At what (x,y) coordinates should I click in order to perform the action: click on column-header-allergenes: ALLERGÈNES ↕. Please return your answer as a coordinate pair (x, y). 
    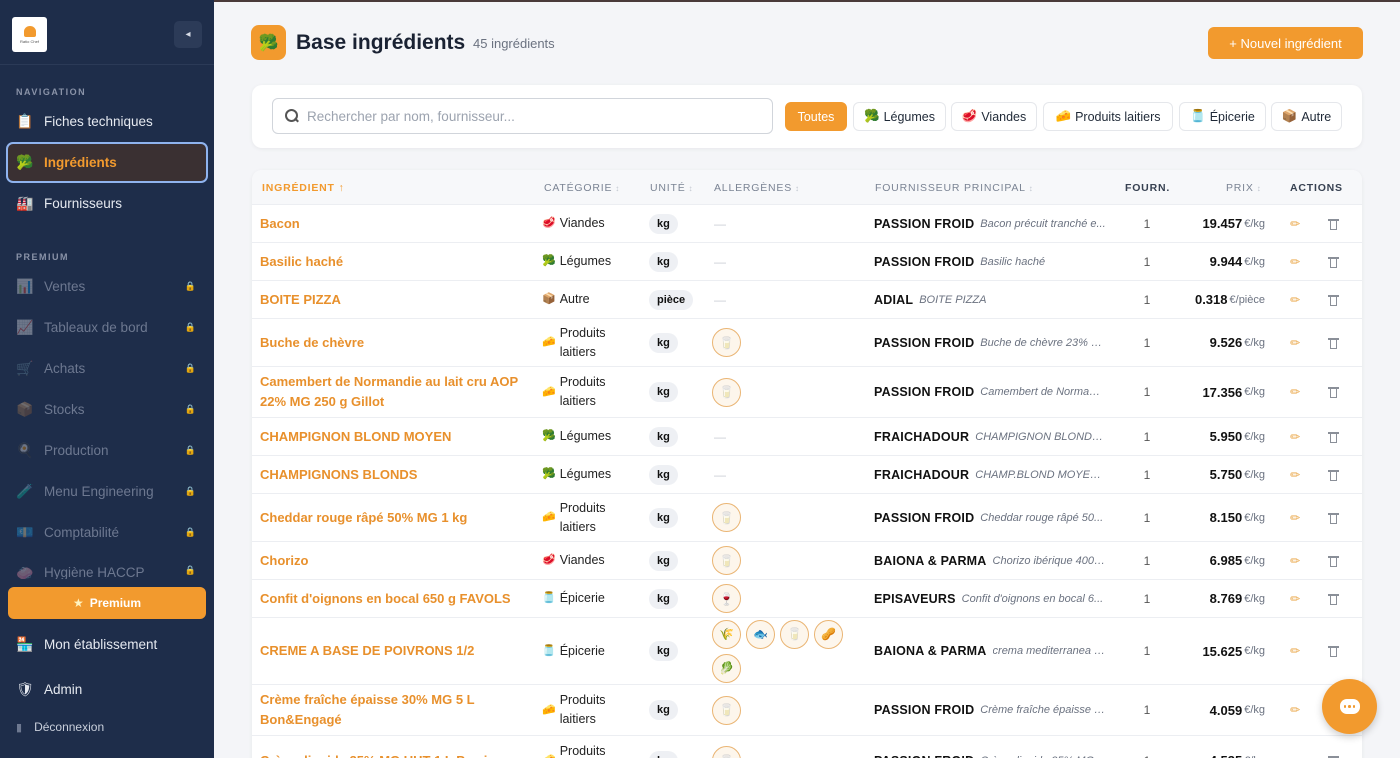
    Looking at the image, I should click on (757, 188).